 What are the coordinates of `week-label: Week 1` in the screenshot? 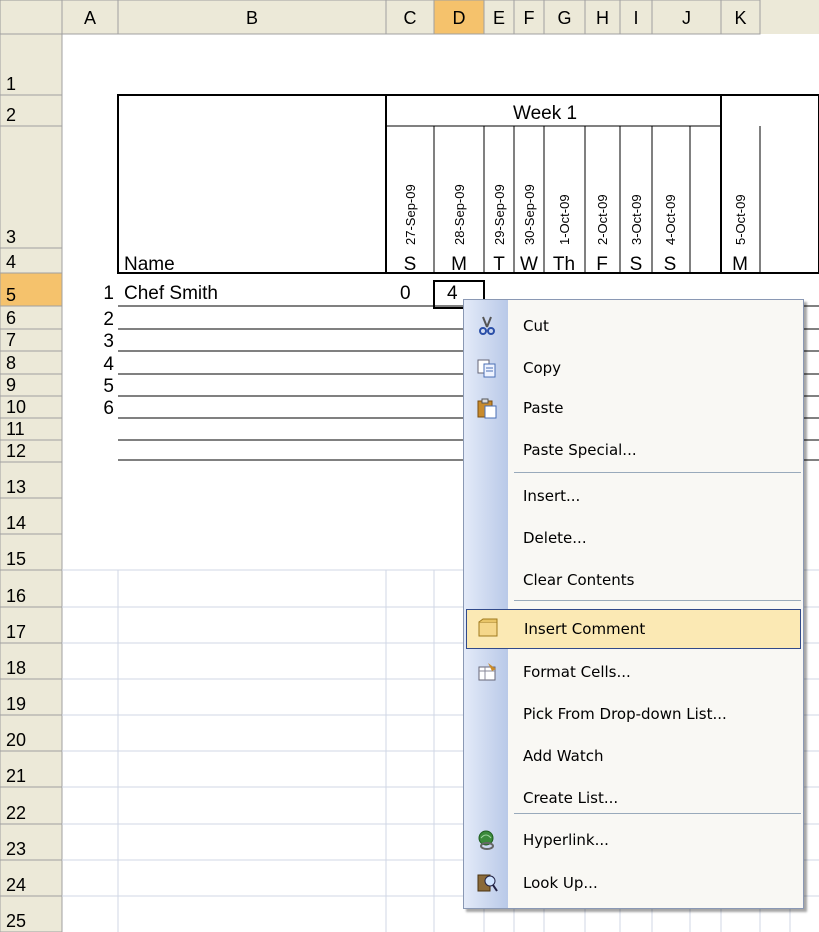 It's located at (545, 113).